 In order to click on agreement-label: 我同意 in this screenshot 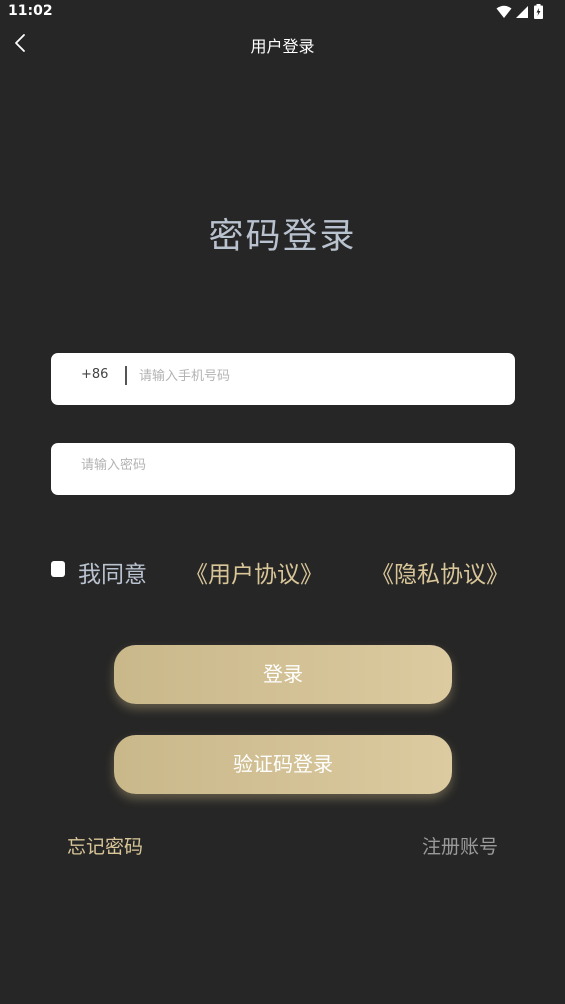, I will do `click(112, 575)`.